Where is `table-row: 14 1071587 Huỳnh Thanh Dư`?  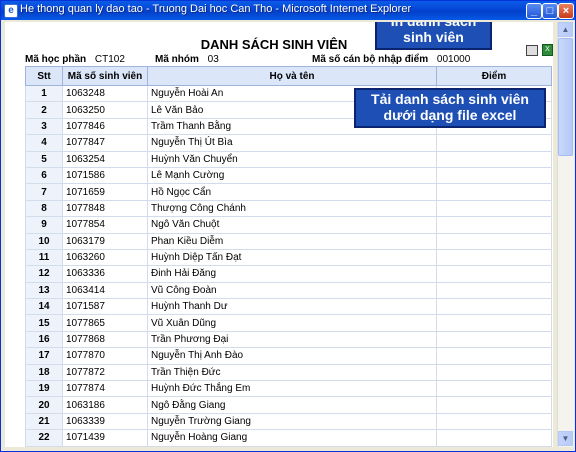
table-row: 14 1071587 Huỳnh Thanh Dư is located at coordinates (288, 307).